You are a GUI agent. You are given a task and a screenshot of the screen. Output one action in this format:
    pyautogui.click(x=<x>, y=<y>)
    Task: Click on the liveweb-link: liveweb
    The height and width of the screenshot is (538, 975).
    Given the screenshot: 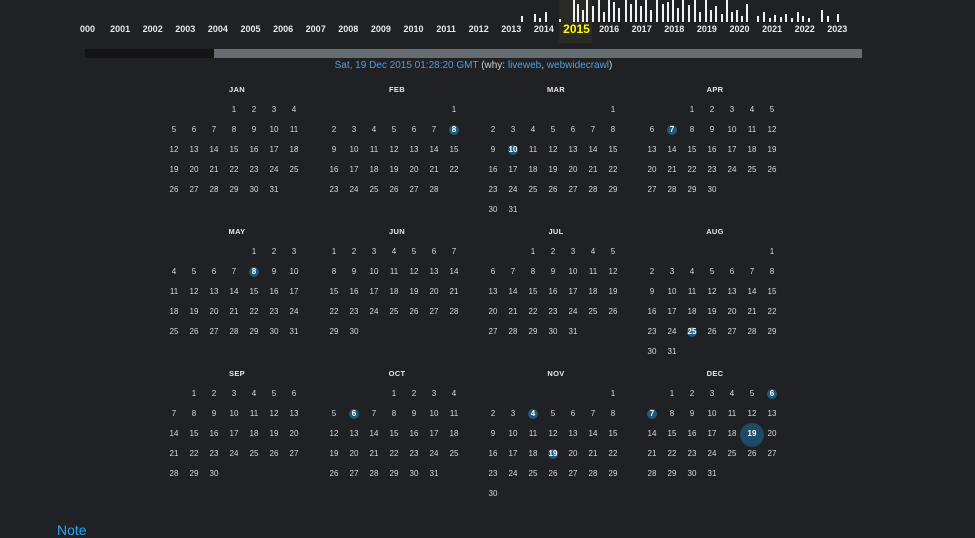 What is the action you would take?
    pyautogui.click(x=524, y=65)
    